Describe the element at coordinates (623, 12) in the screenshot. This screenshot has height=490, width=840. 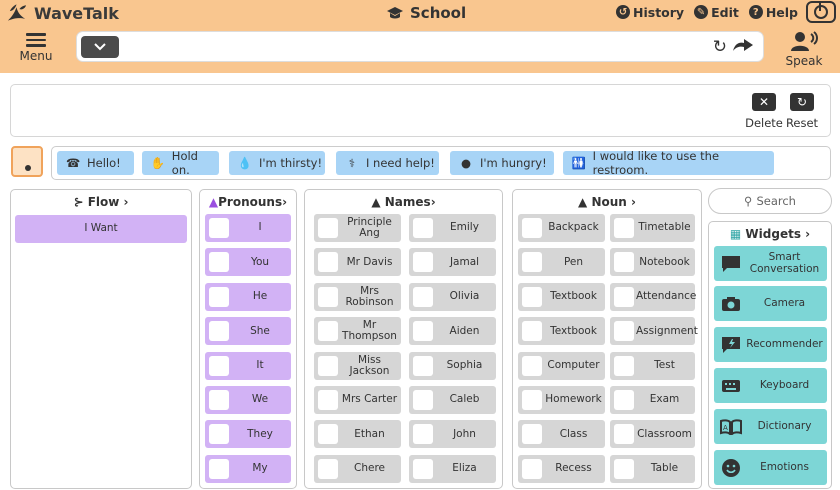
I see `history-icon: ↺` at that location.